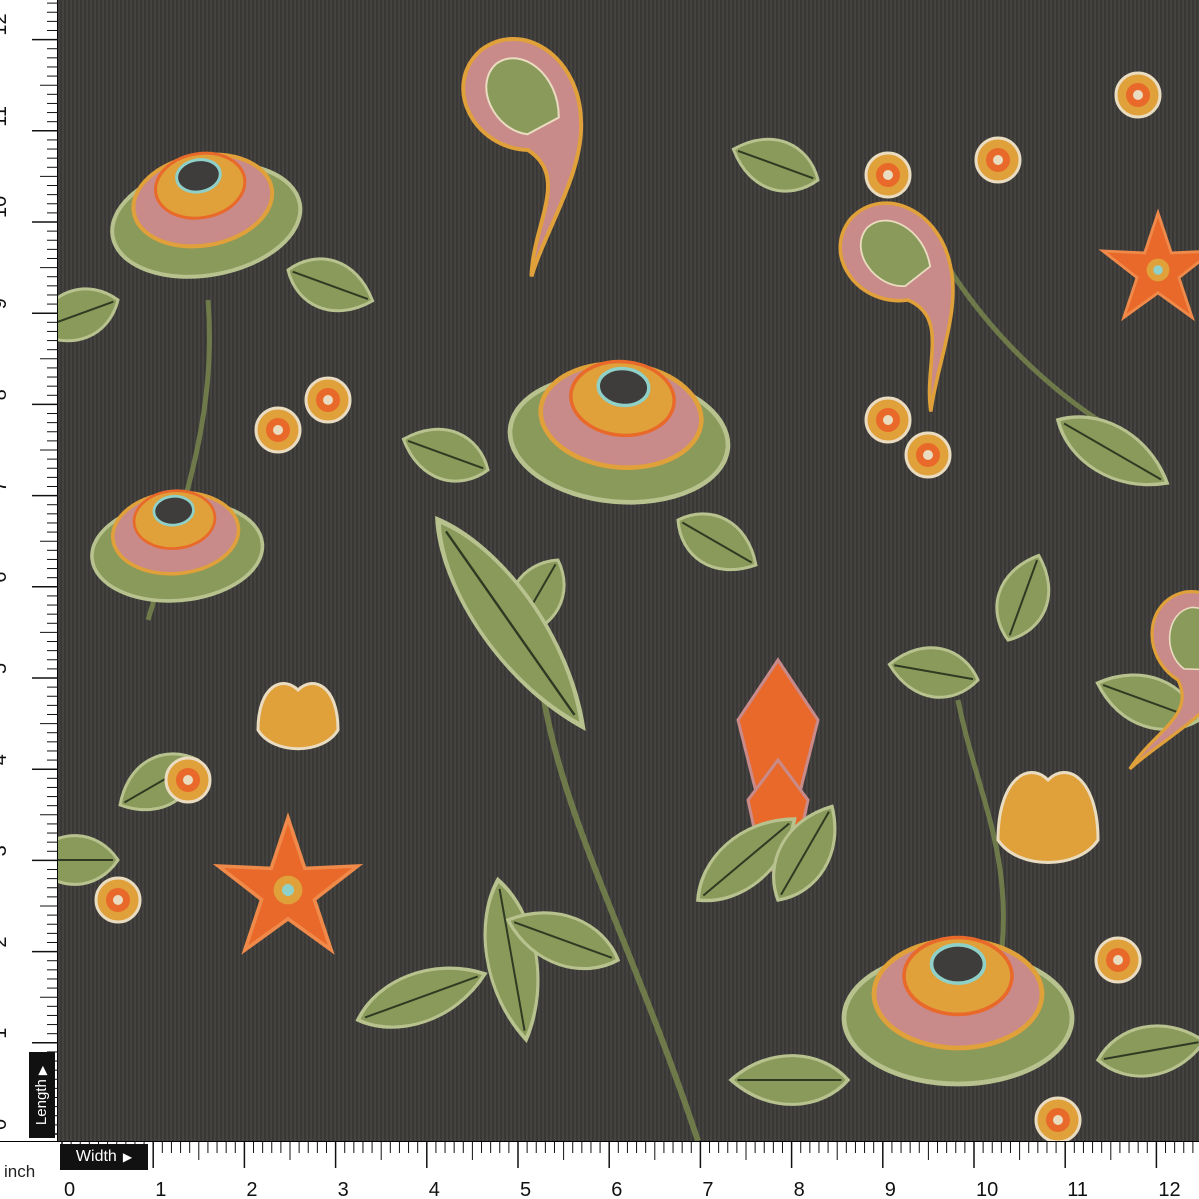 The image size is (1199, 1199). Describe the element at coordinates (599, 1170) in the screenshot. I see `width-ruler: 0 1 2 3 4 5 6 7 8 9 10 11 12` at that location.